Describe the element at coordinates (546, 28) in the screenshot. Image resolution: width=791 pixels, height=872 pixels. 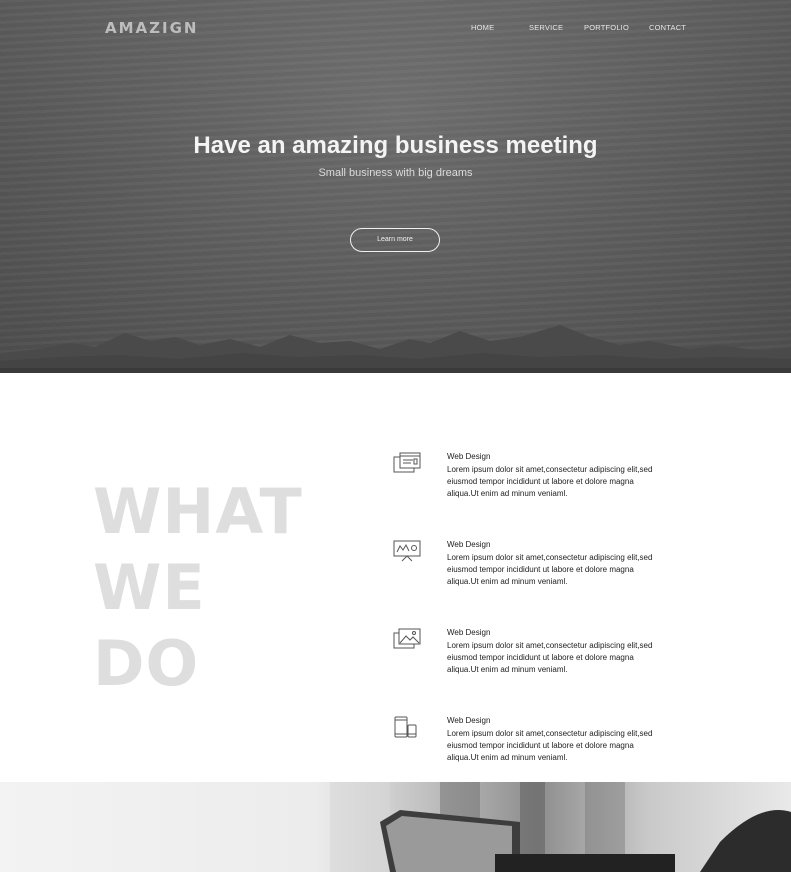
I see `nav-item-service: SERVICE` at that location.